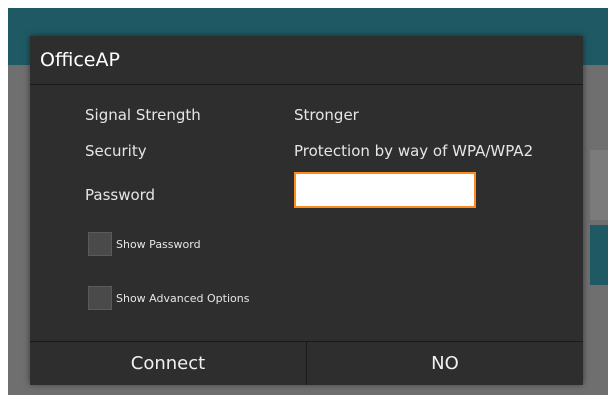 The image size is (608, 402). Describe the element at coordinates (158, 244) in the screenshot. I see `show-password-label: Show Password` at that location.